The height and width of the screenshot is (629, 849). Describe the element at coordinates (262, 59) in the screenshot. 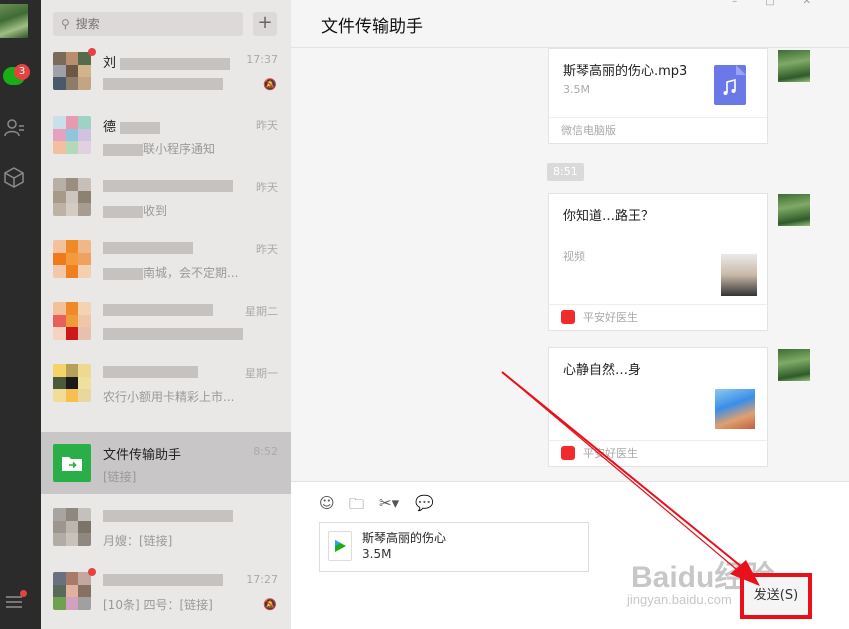

I see `chat-time: 17:37` at that location.